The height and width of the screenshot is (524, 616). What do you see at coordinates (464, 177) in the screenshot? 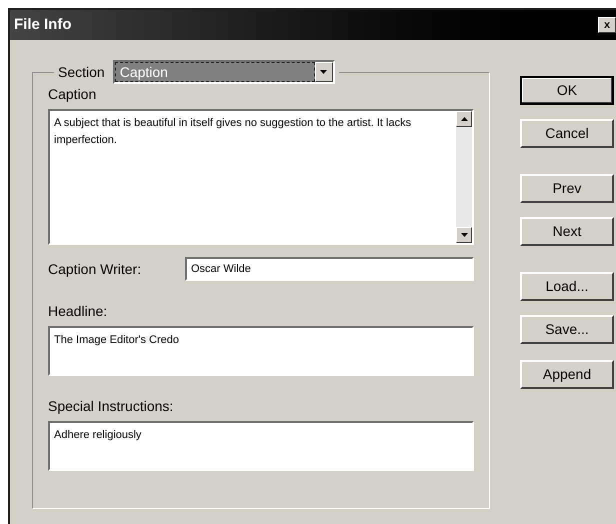
I see `scrollbar` at bounding box center [464, 177].